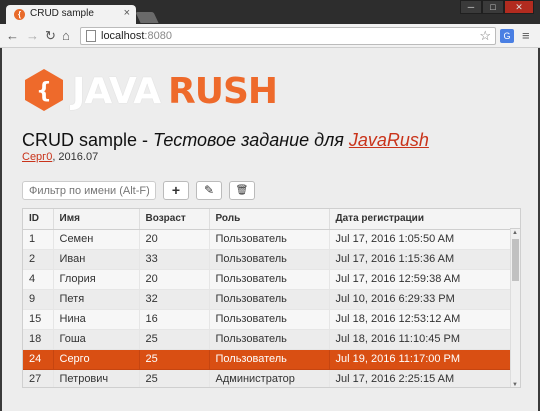  I want to click on author-line: Серг0, 2016.07, so click(60, 157).